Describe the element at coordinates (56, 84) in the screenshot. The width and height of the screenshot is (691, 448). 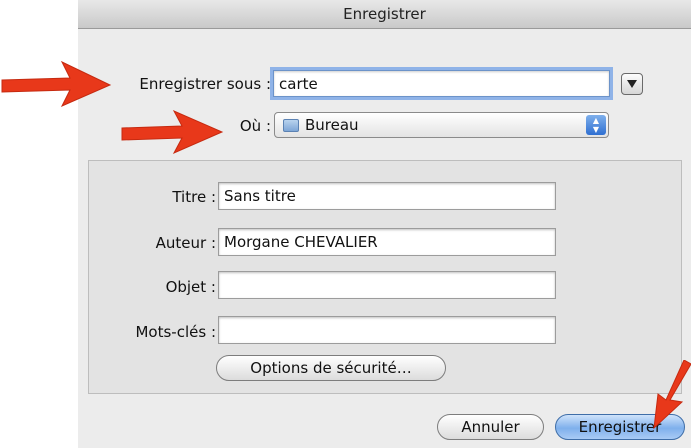
I see `annotation-arrow-save-as` at that location.